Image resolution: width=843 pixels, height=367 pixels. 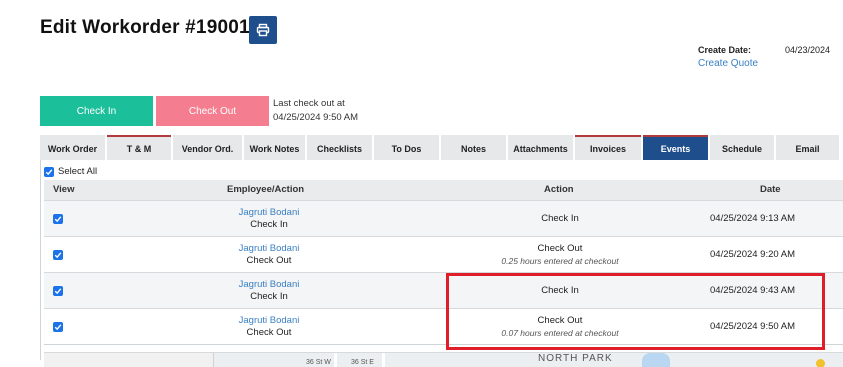 I want to click on tab-work-notes: Work Notes, so click(x=274, y=147).